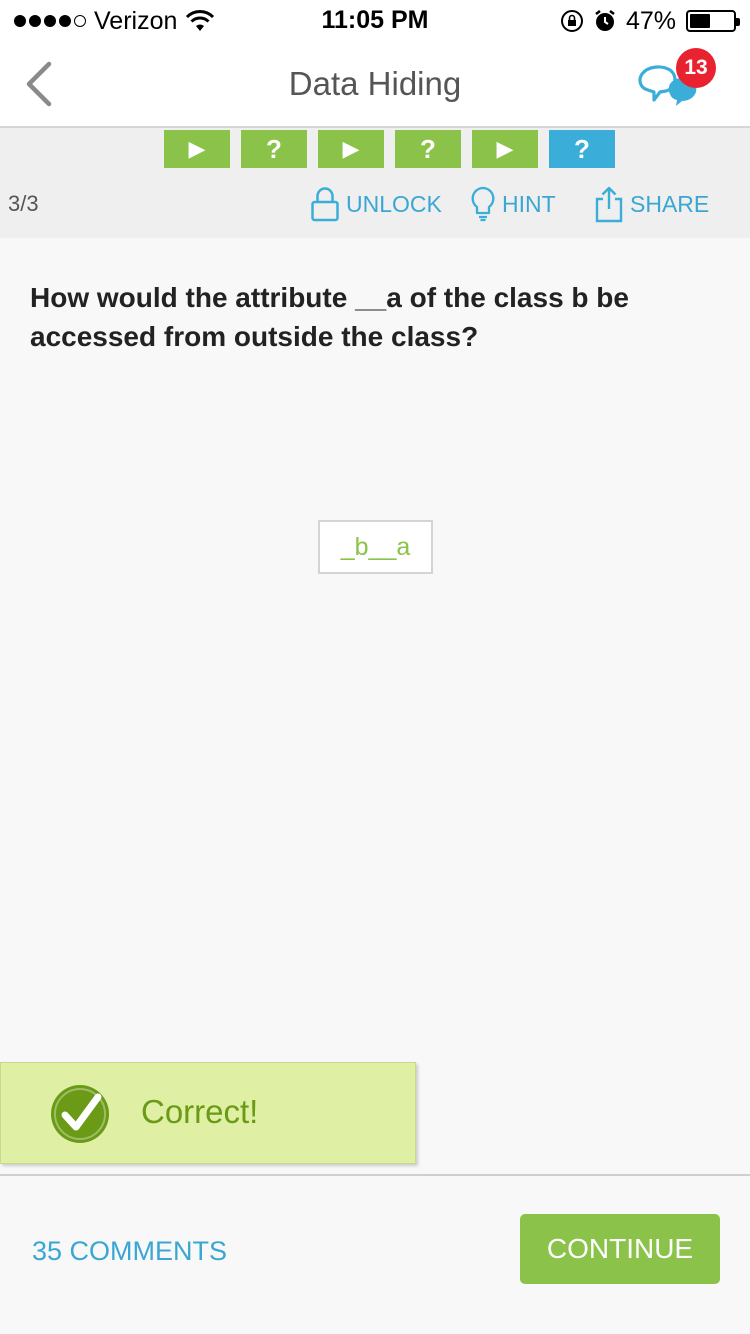 The width and height of the screenshot is (750, 1334). Describe the element at coordinates (571, 21) in the screenshot. I see `orientation-lock-icon` at that location.